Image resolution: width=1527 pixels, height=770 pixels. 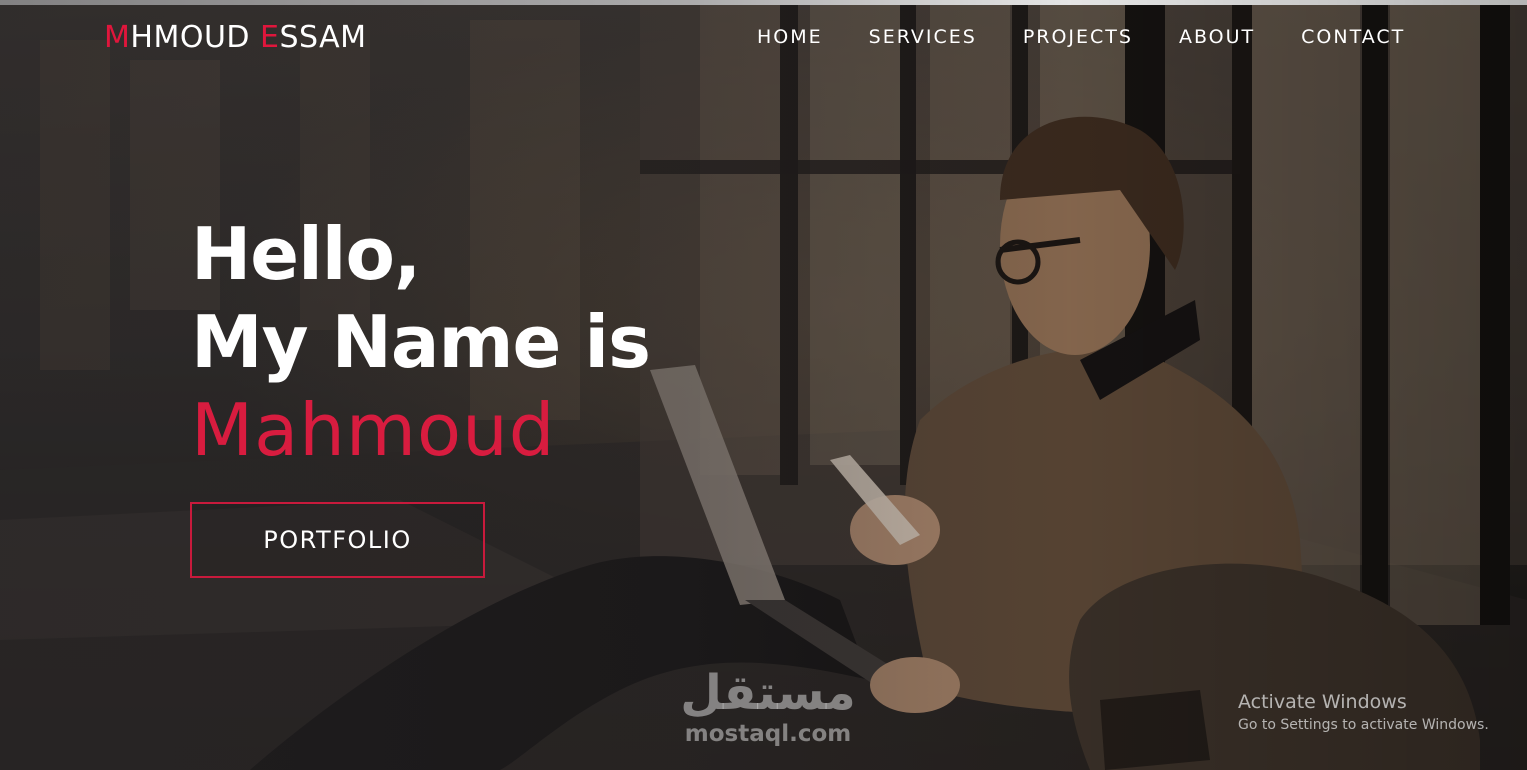 I want to click on nav-link-services: SERVICES, so click(x=923, y=37).